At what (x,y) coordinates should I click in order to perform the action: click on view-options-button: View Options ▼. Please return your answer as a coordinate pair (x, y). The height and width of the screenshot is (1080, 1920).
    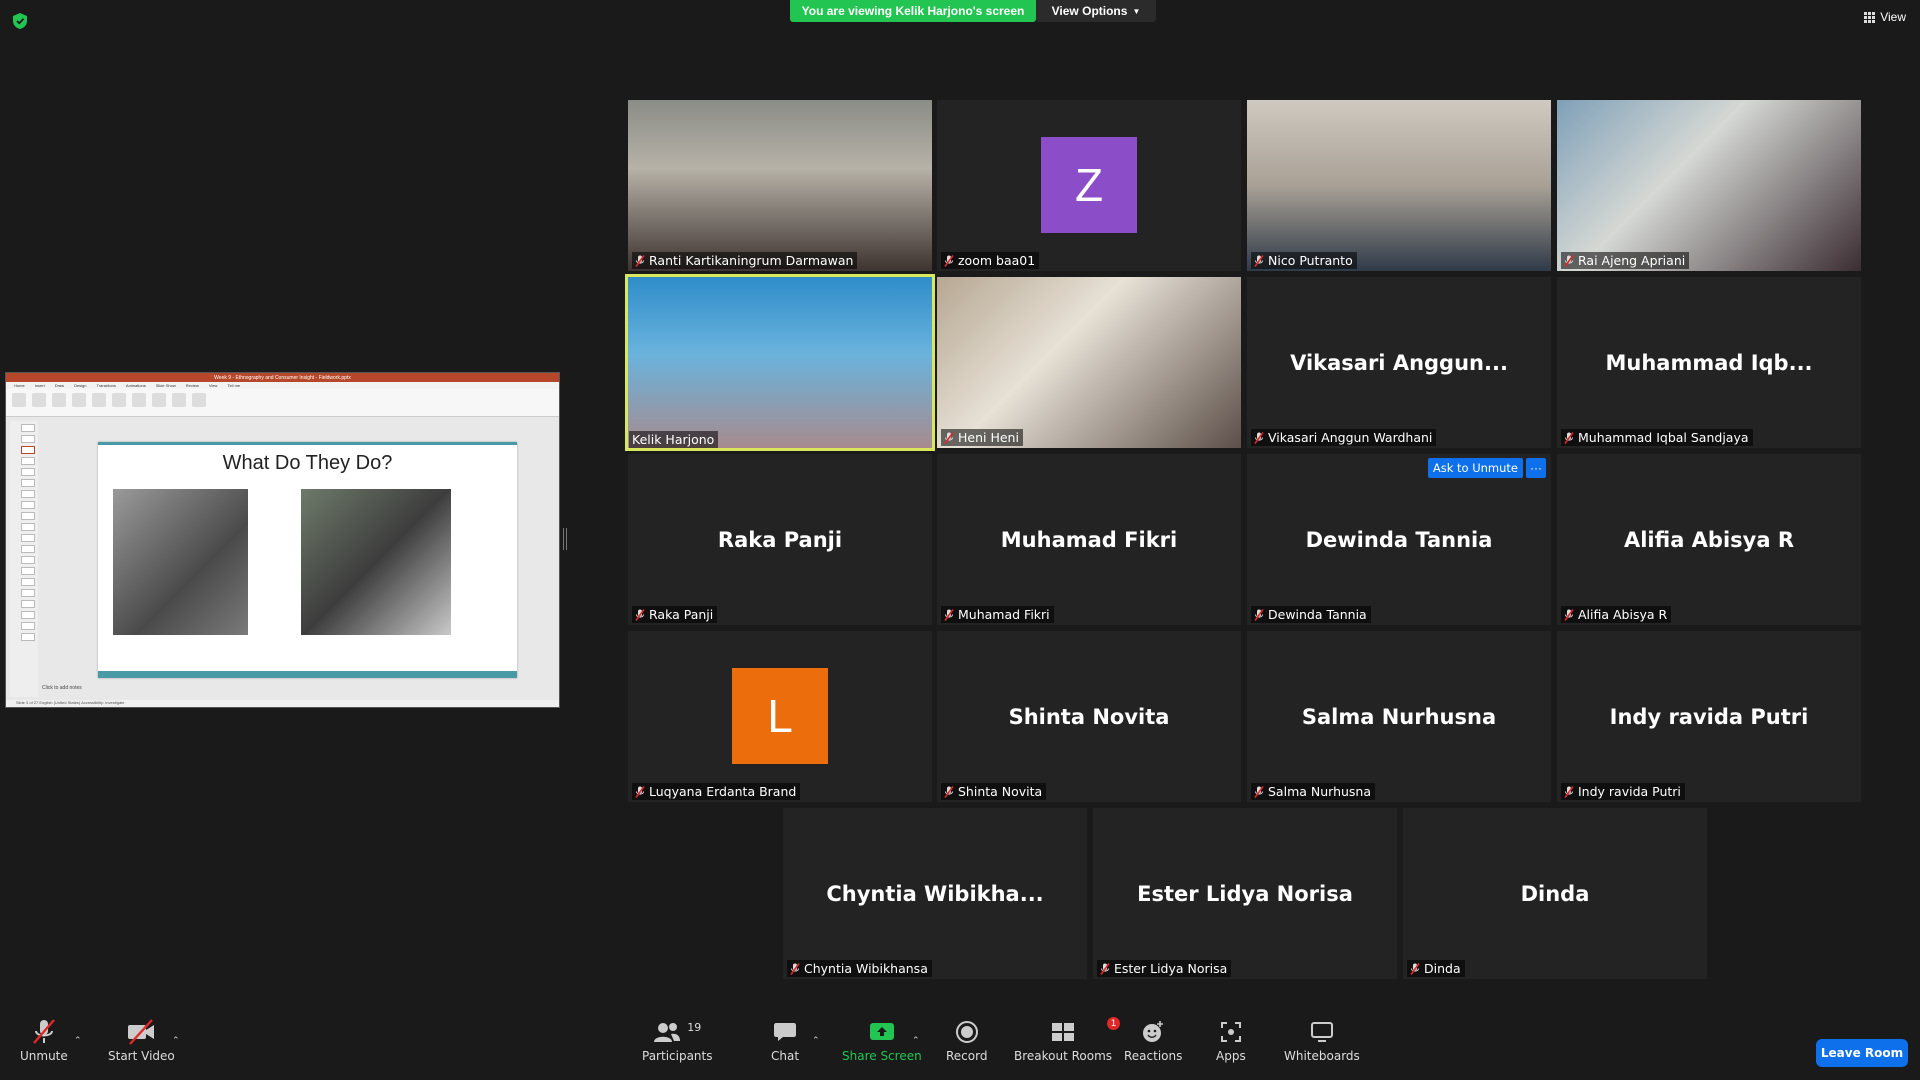
    Looking at the image, I should click on (1096, 11).